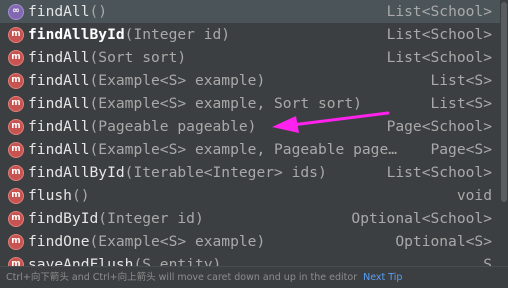 This screenshot has width=508, height=288. I want to click on method-name: findOne, so click(59, 241).